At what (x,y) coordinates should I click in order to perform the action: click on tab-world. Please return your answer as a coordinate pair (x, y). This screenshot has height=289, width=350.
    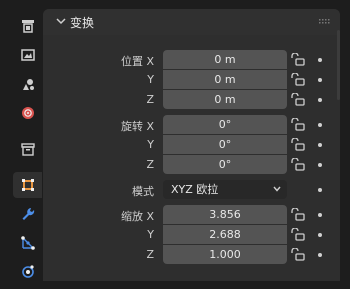
    Looking at the image, I should click on (27, 113).